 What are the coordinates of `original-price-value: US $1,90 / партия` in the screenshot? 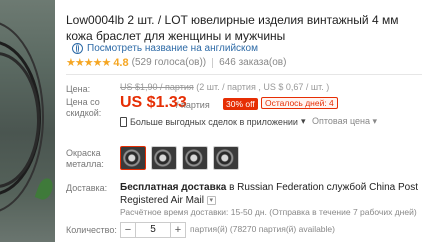 It's located at (157, 87).